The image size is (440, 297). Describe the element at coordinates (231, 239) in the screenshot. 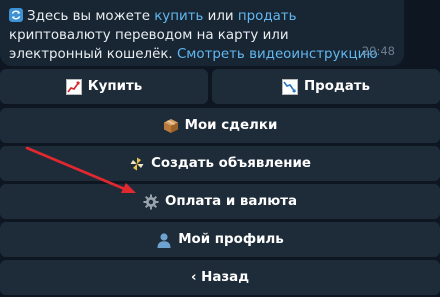

I see `my-profile-button-label: Мой профиль` at that location.